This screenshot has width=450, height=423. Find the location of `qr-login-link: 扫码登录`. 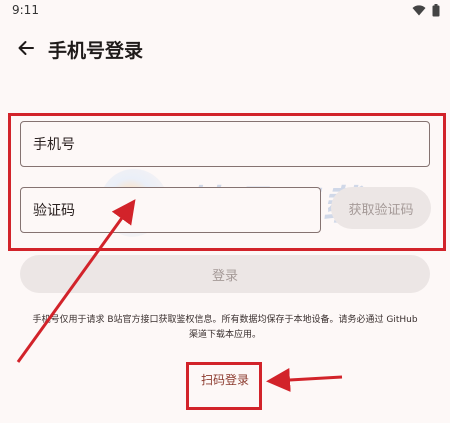

qr-login-link: 扫码登录 is located at coordinates (225, 379).